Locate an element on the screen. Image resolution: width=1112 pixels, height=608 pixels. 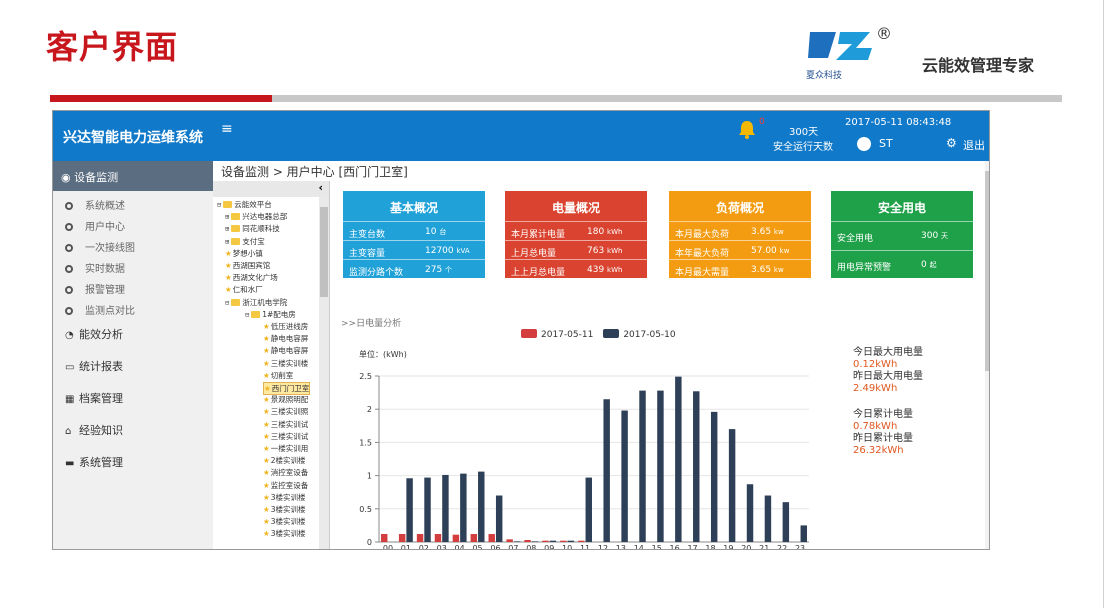
tree-node: ★三楼实训照 is located at coordinates (285, 411).